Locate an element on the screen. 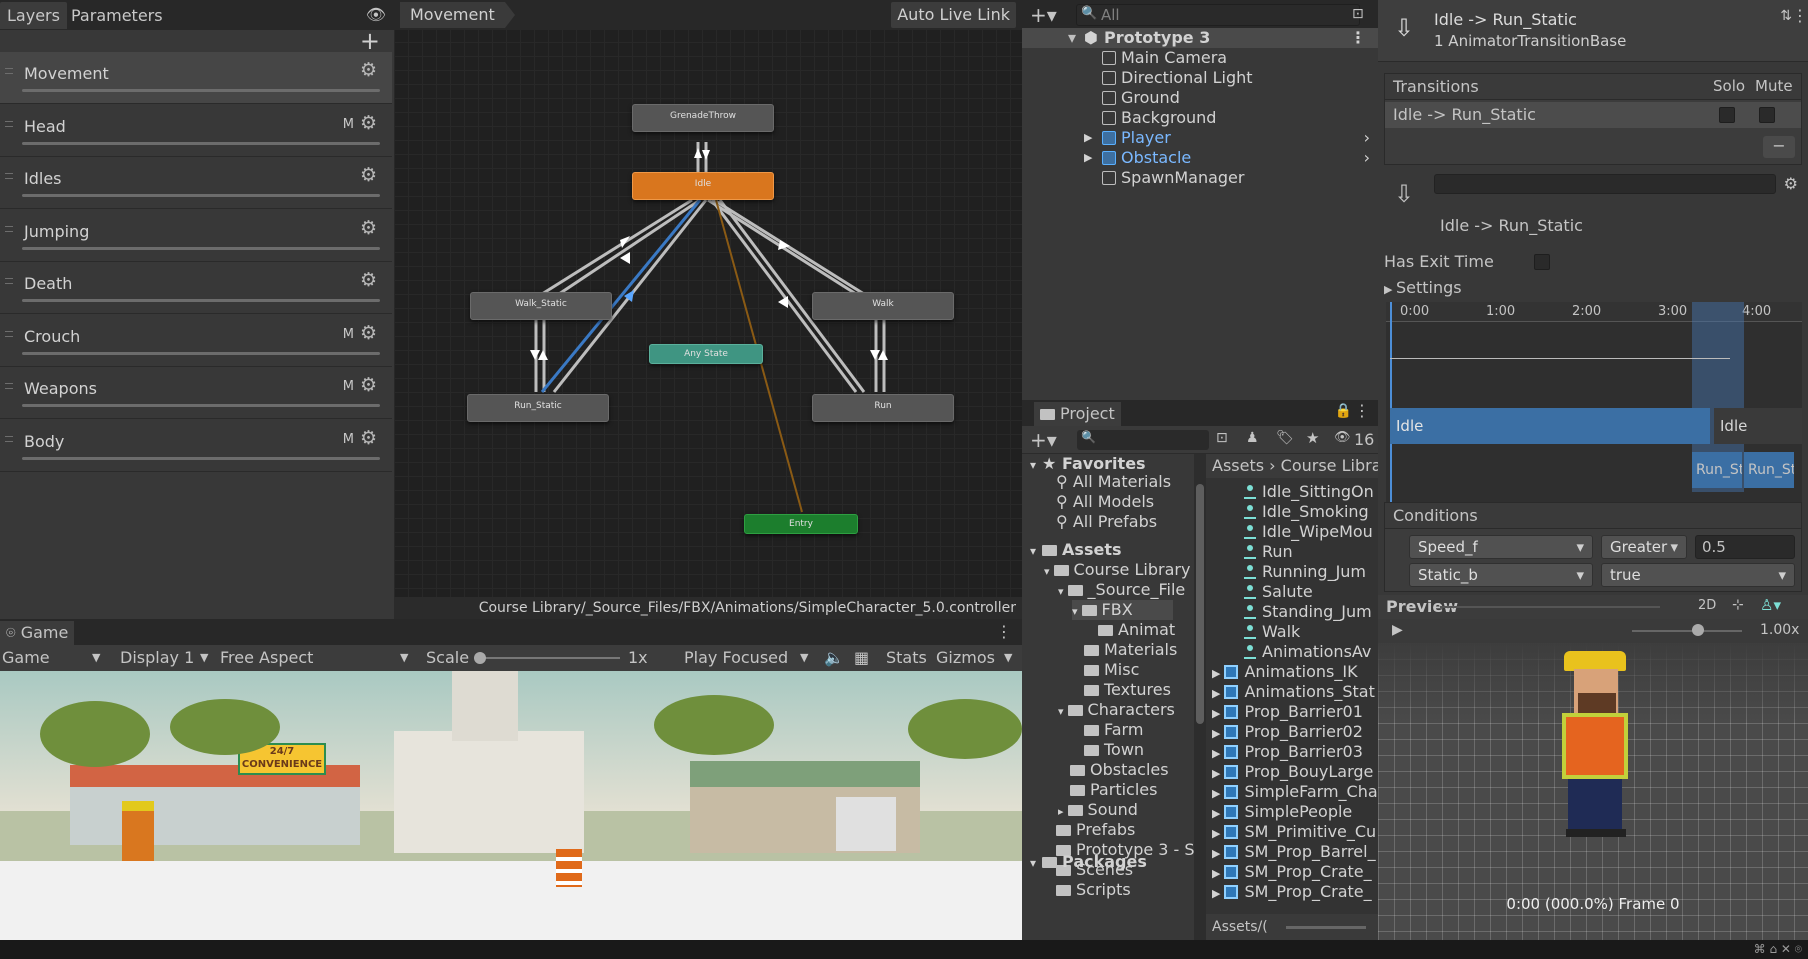 This screenshot has height=959, width=1808. scene-menu-icon: ⋮ is located at coordinates (1358, 38).